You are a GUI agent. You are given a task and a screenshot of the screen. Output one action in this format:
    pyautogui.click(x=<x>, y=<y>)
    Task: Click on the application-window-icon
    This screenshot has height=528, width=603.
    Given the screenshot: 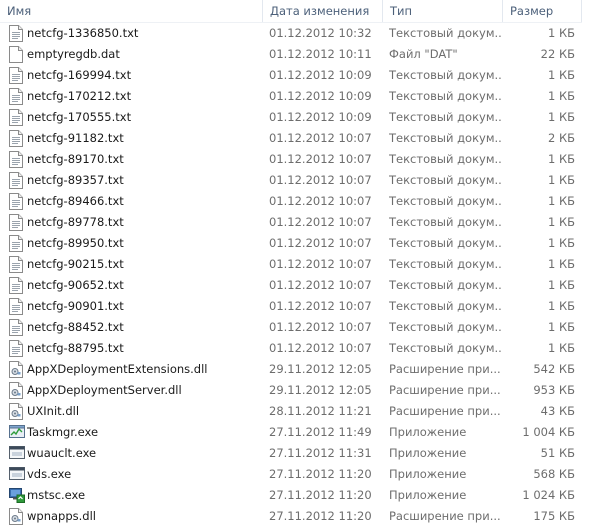 What is the action you would take?
    pyautogui.click(x=17, y=474)
    